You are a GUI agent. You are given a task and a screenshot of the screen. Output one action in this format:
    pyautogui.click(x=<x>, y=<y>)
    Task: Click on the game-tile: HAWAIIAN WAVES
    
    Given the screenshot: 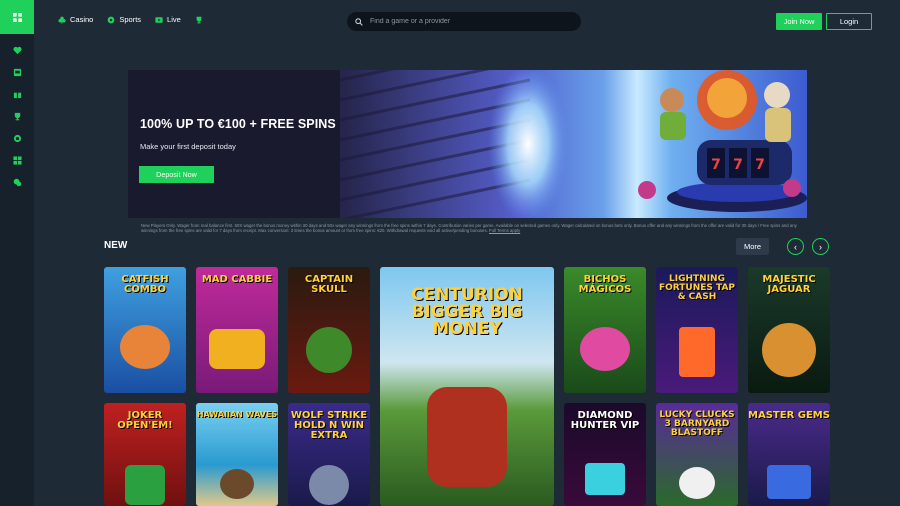 What is the action you would take?
    pyautogui.click(x=237, y=454)
    